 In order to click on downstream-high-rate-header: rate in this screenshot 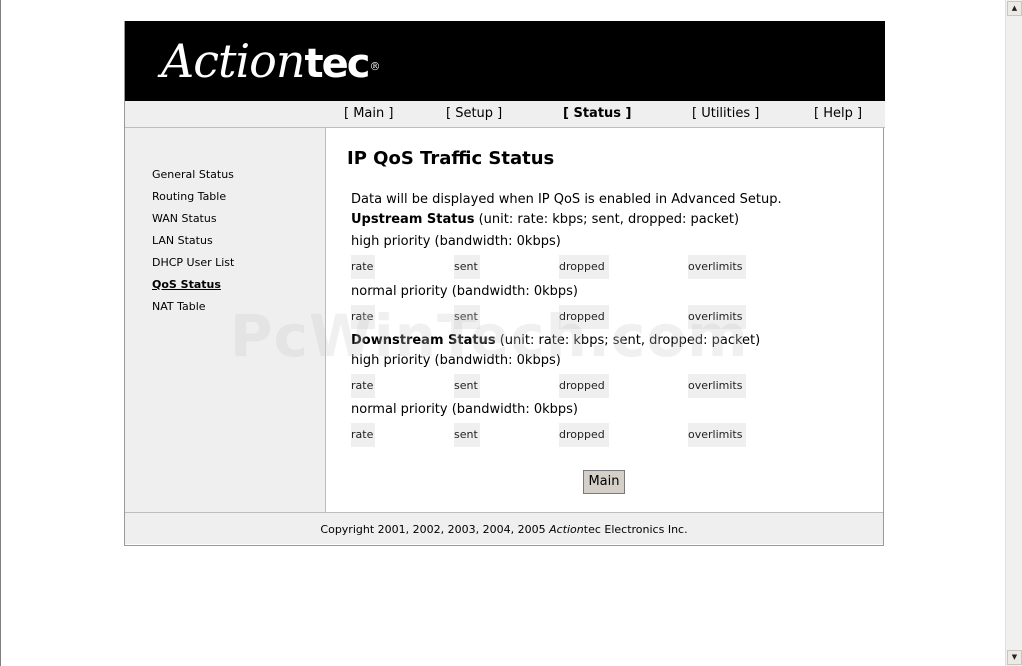, I will do `click(363, 386)`.